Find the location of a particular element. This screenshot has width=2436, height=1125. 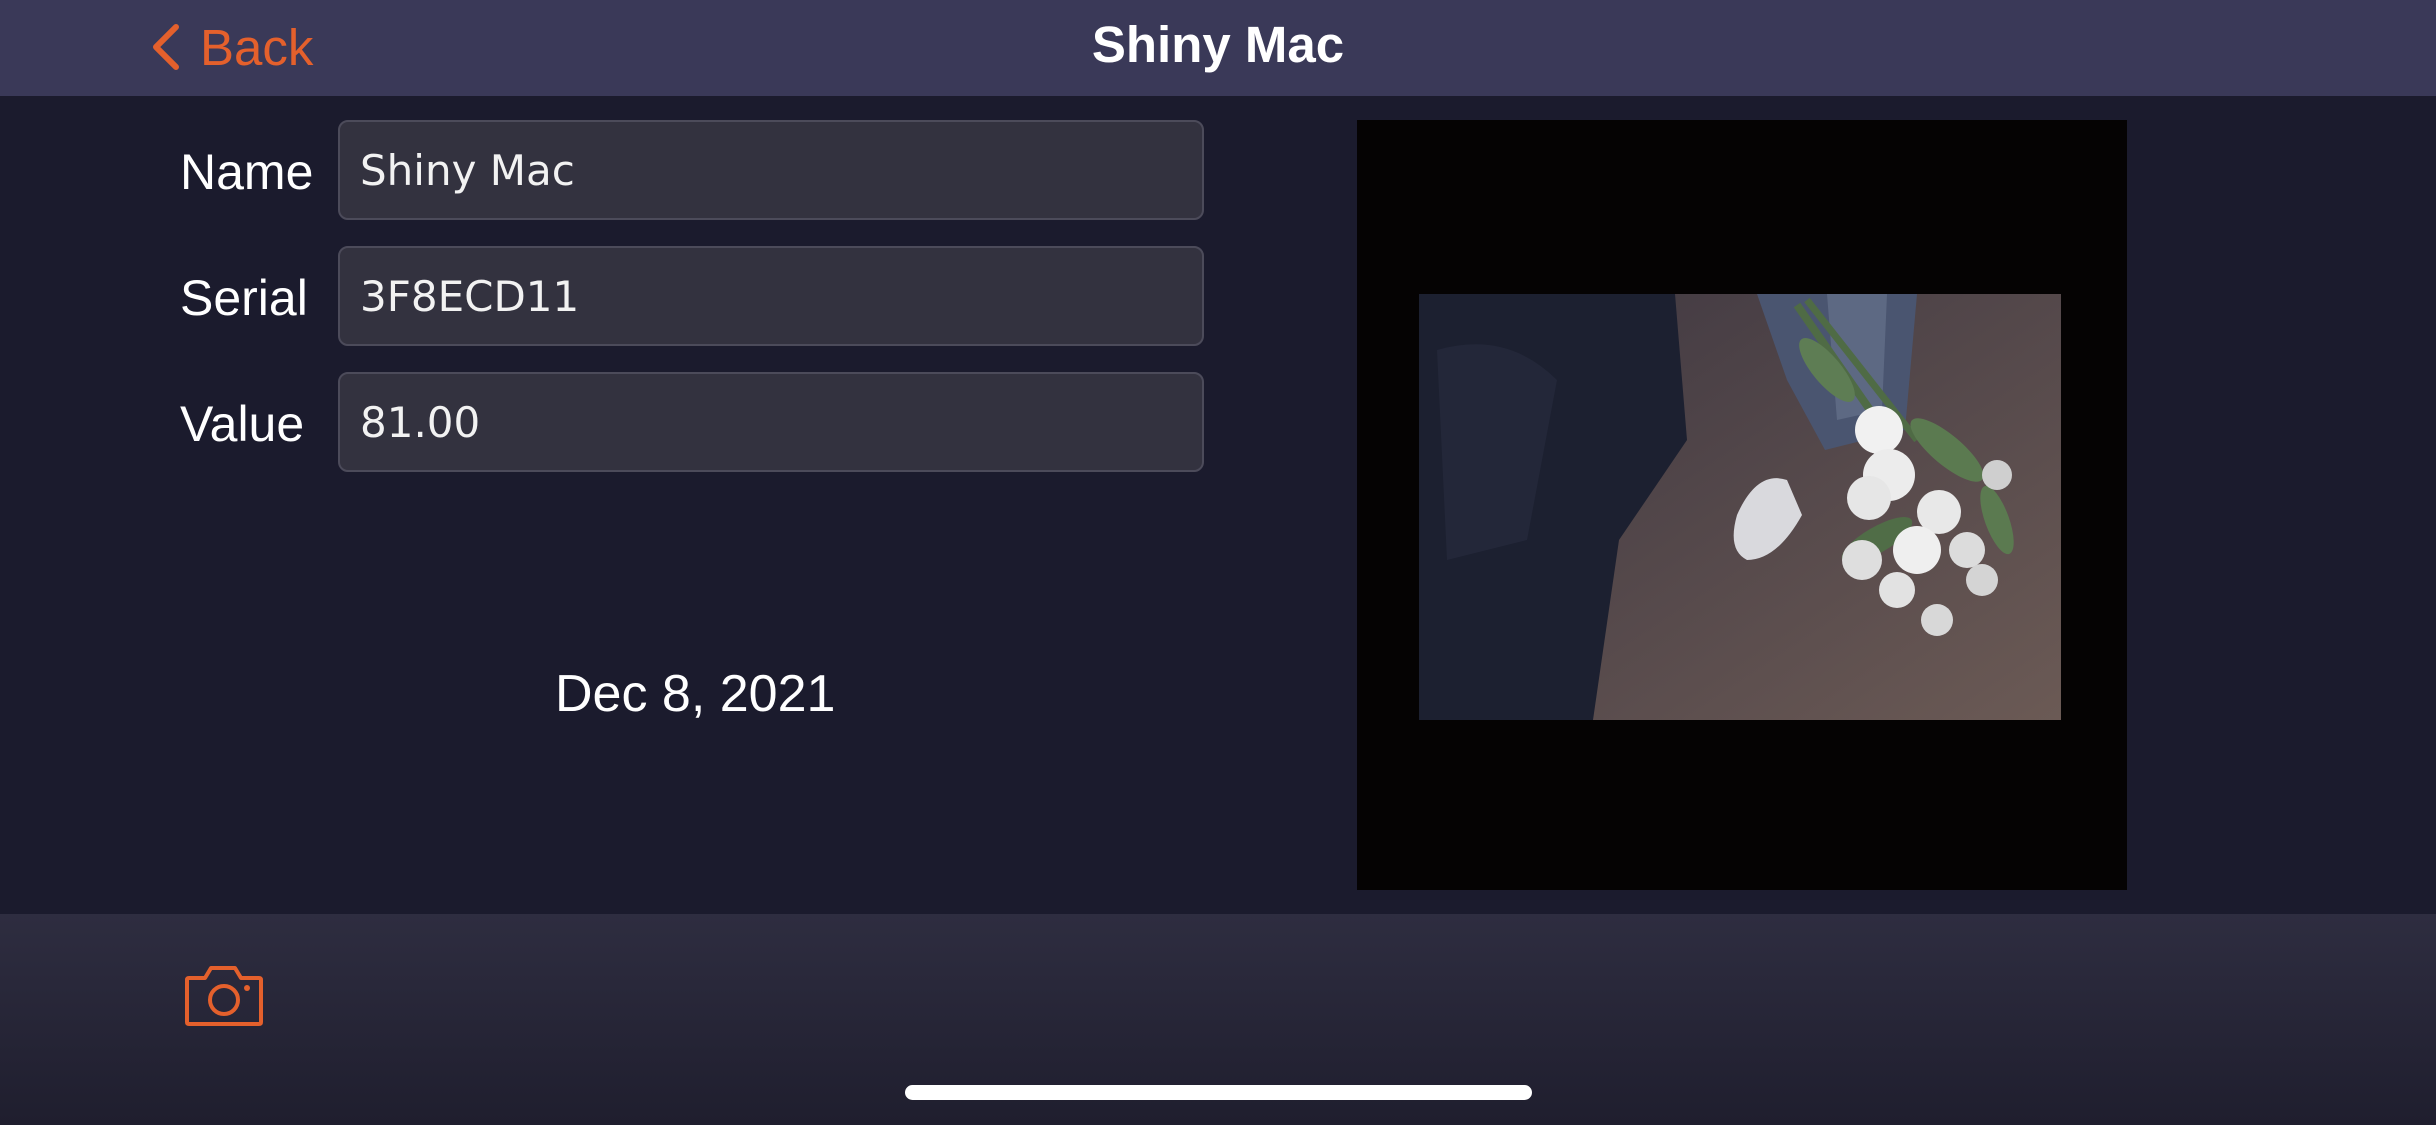

value-field-box is located at coordinates (771, 422).